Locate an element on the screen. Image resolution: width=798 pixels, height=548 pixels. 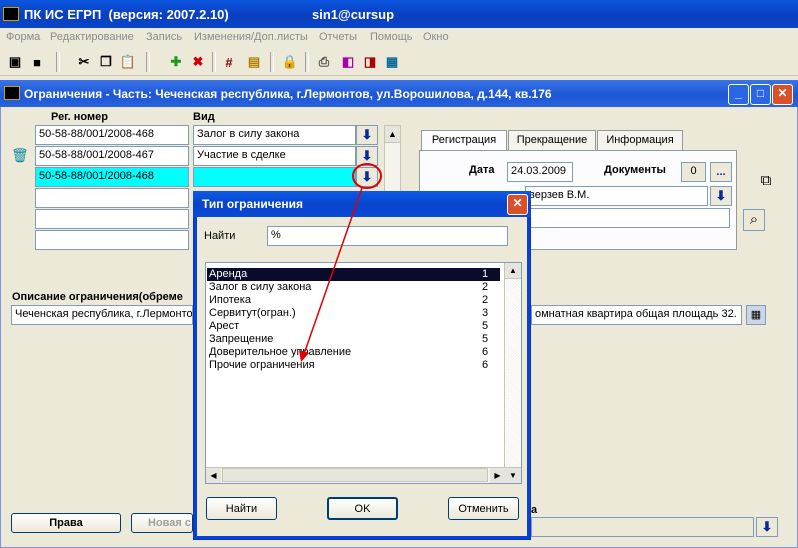
scroll-thumb is located at coordinates (355, 475).